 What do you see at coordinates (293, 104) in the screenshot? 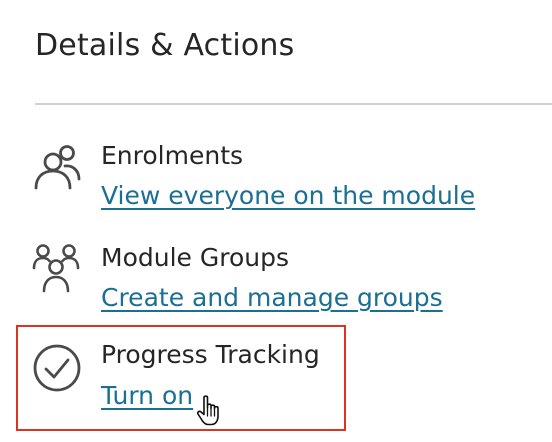
I see `divider` at bounding box center [293, 104].